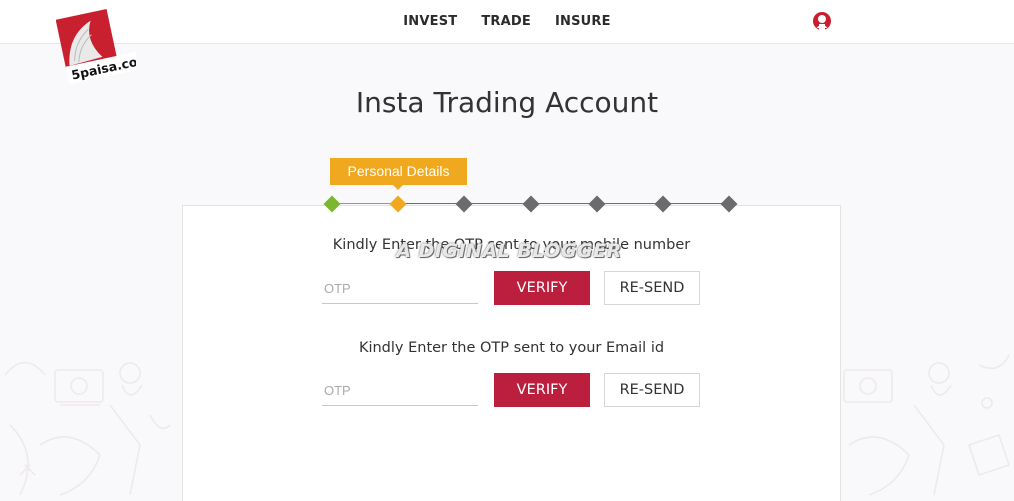 This screenshot has height=501, width=1014. I want to click on page-title: Insta Trading Account, so click(507, 102).